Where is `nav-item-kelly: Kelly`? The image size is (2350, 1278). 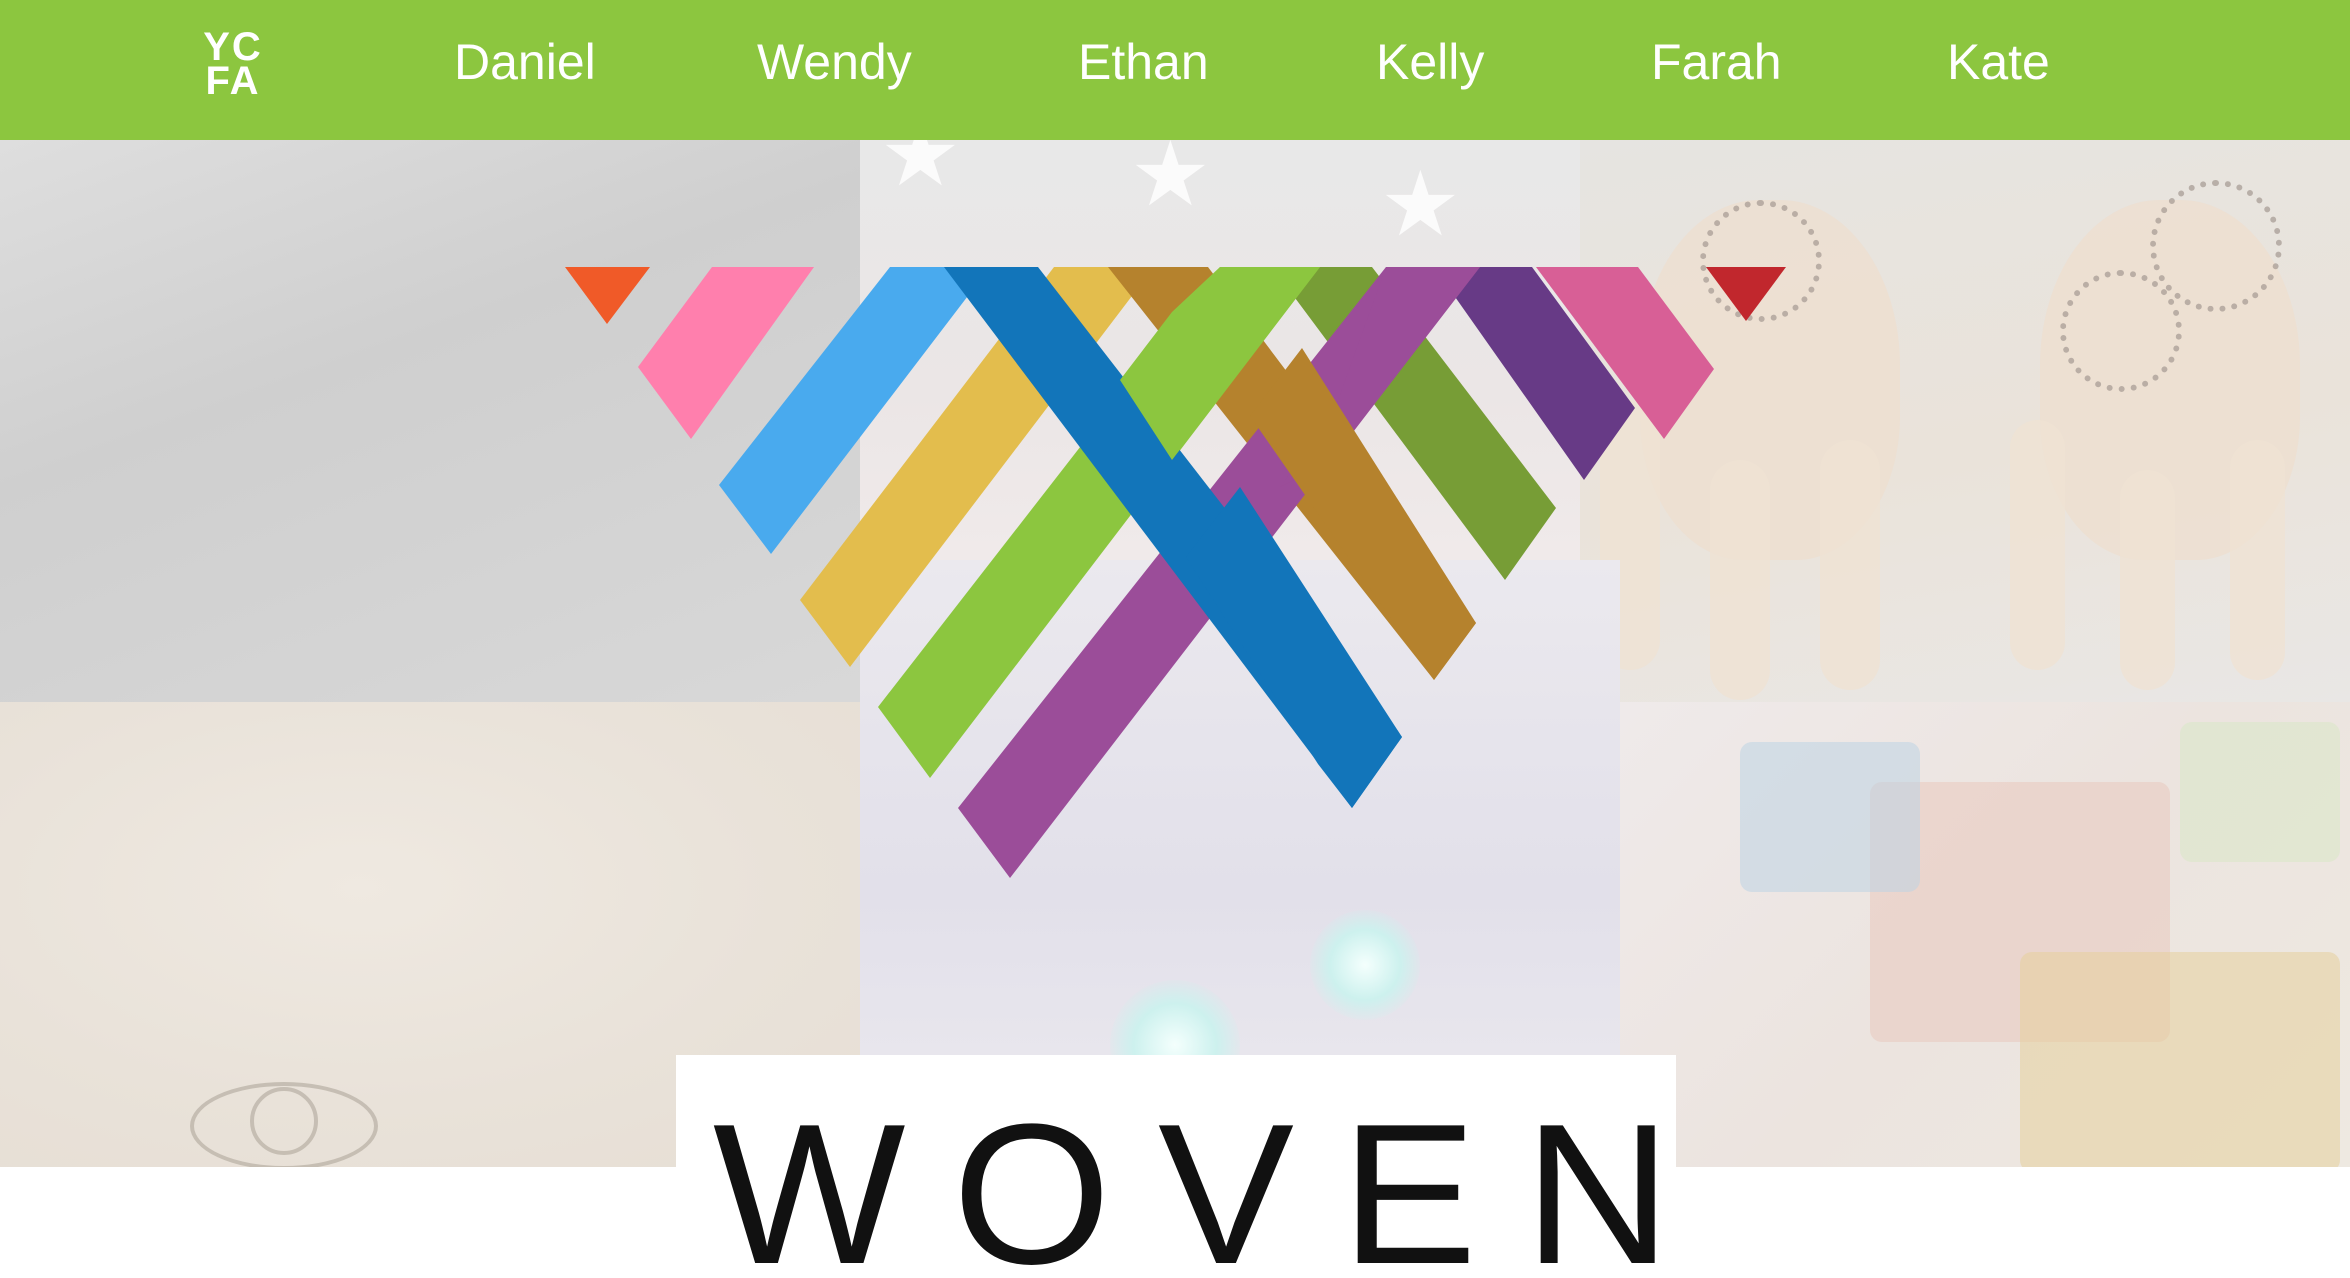
nav-item-kelly: Kelly is located at coordinates (1430, 62).